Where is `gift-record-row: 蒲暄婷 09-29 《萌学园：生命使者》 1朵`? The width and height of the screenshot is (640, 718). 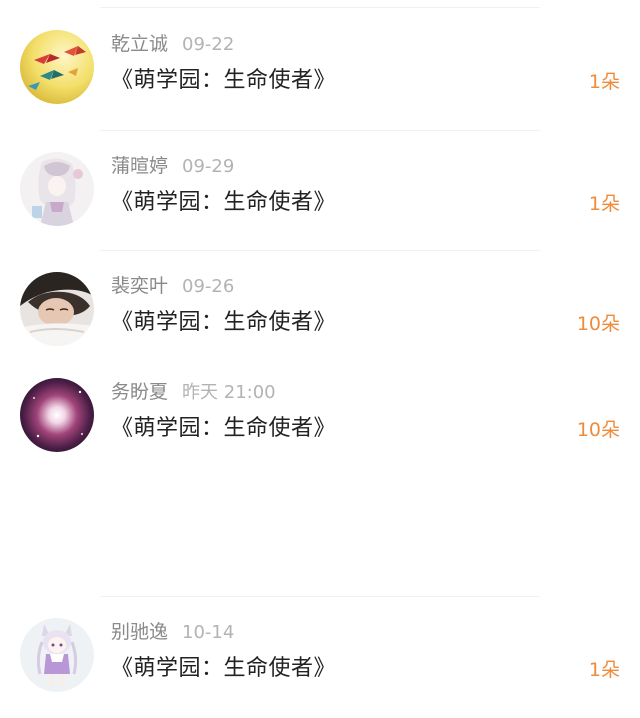
gift-record-row: 蒲暄婷 09-29 《萌学园：生命使者》 1朵 is located at coordinates (320, 202).